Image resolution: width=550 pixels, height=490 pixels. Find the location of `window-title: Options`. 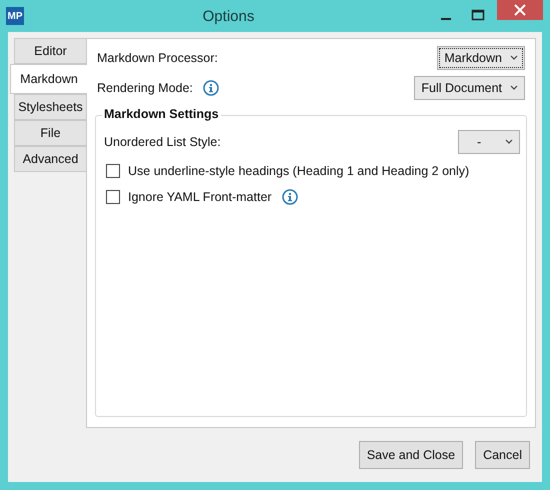

window-title: Options is located at coordinates (229, 16).